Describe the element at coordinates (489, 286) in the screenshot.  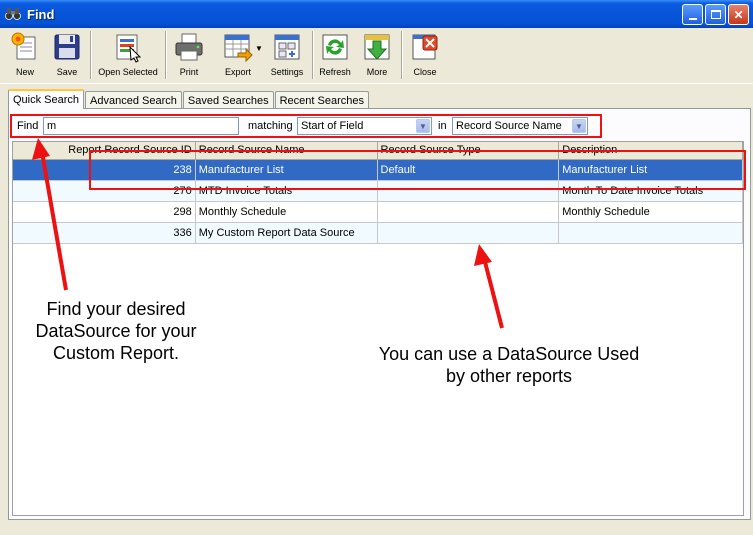
I see `arrow-to-grid-icon` at that location.